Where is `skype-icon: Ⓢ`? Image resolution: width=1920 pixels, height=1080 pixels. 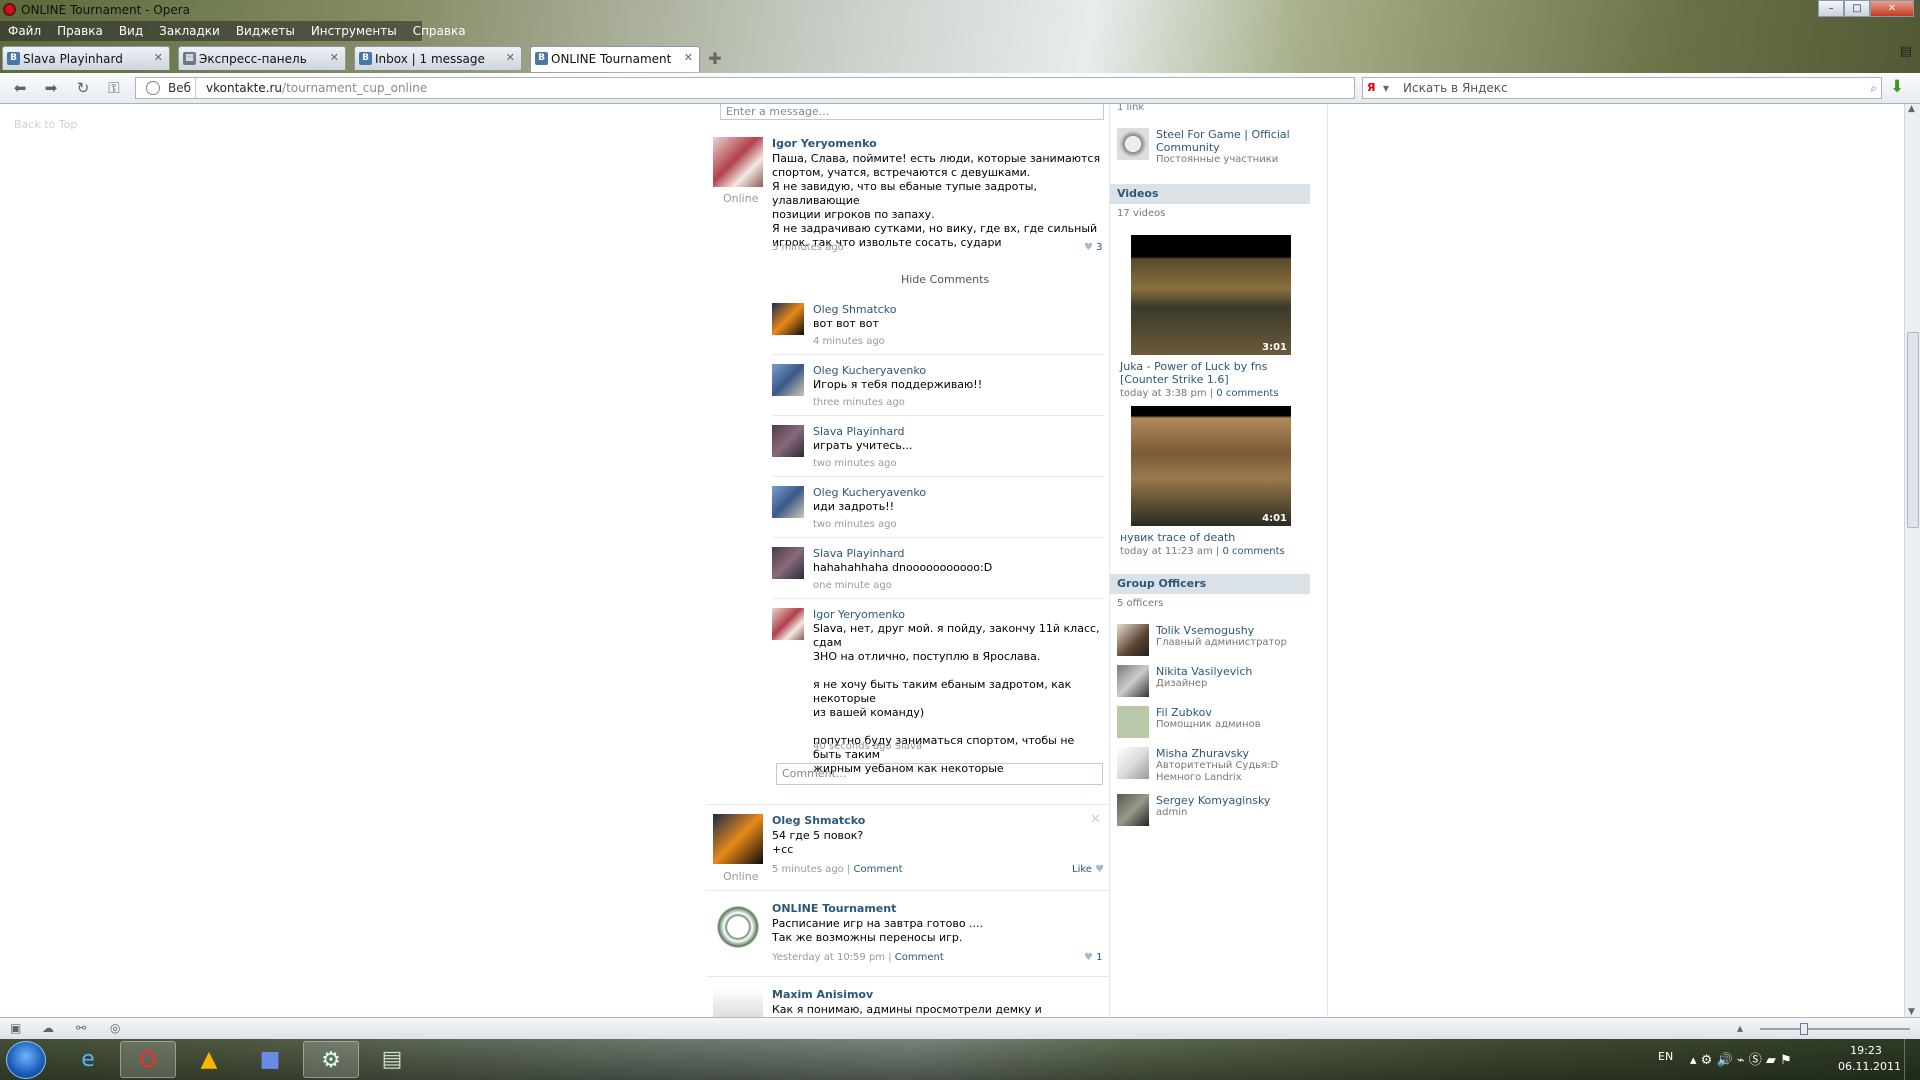 skype-icon: Ⓢ is located at coordinates (1755, 1060).